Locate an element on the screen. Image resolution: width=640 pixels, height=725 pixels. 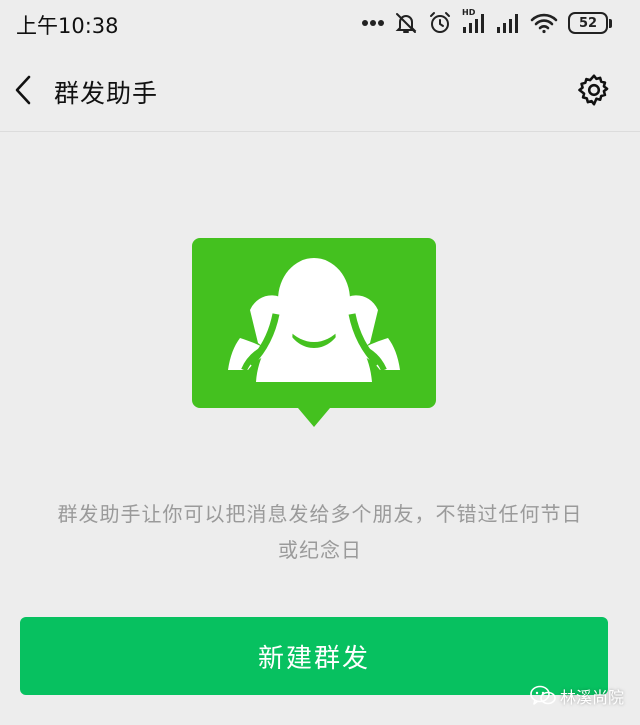
status-time: 上午10:38 is located at coordinates (67, 26).